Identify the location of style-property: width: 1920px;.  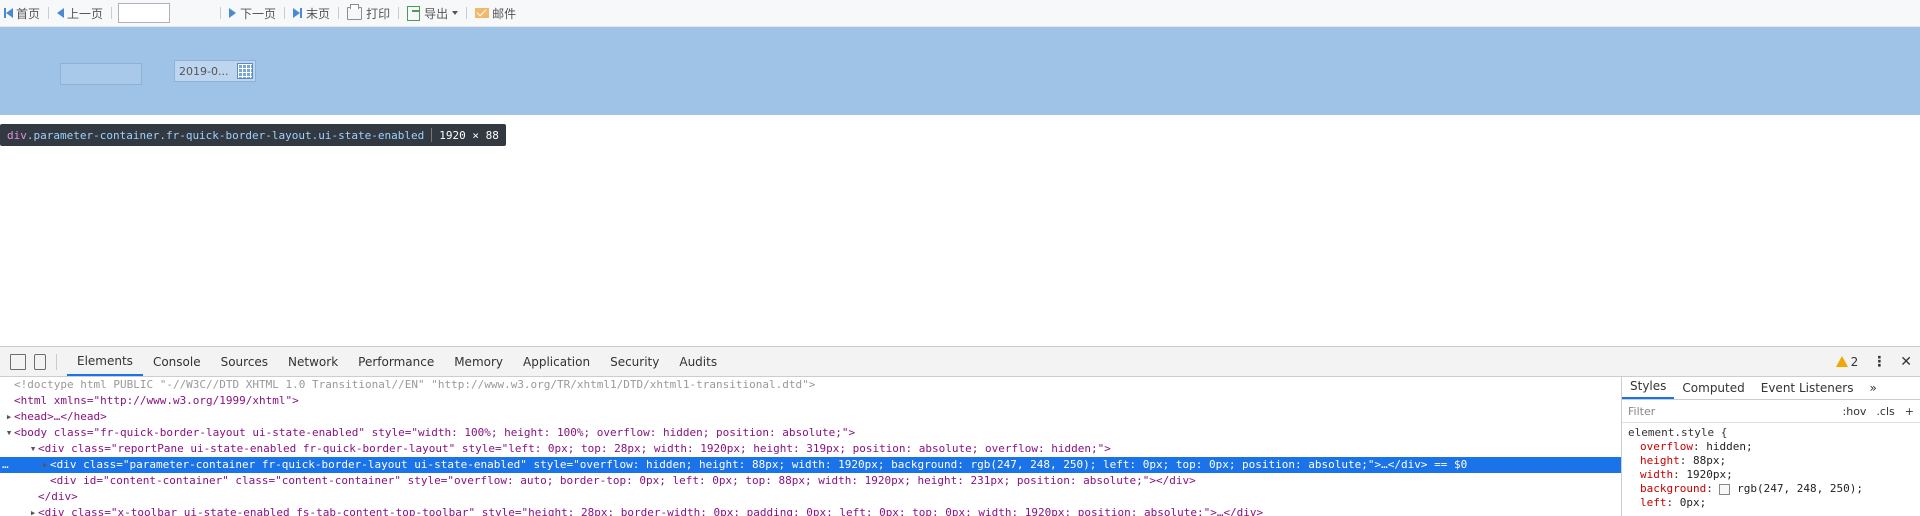
(1771, 475).